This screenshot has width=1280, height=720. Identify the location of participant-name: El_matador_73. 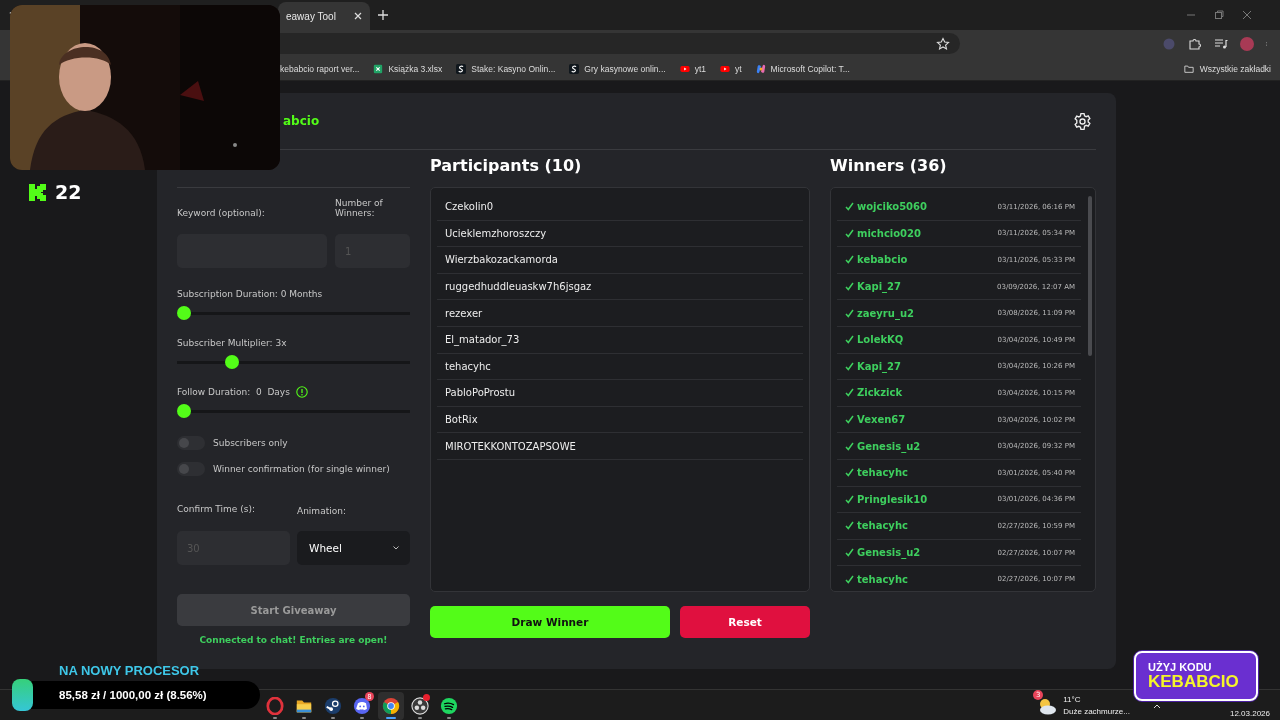
(620, 340).